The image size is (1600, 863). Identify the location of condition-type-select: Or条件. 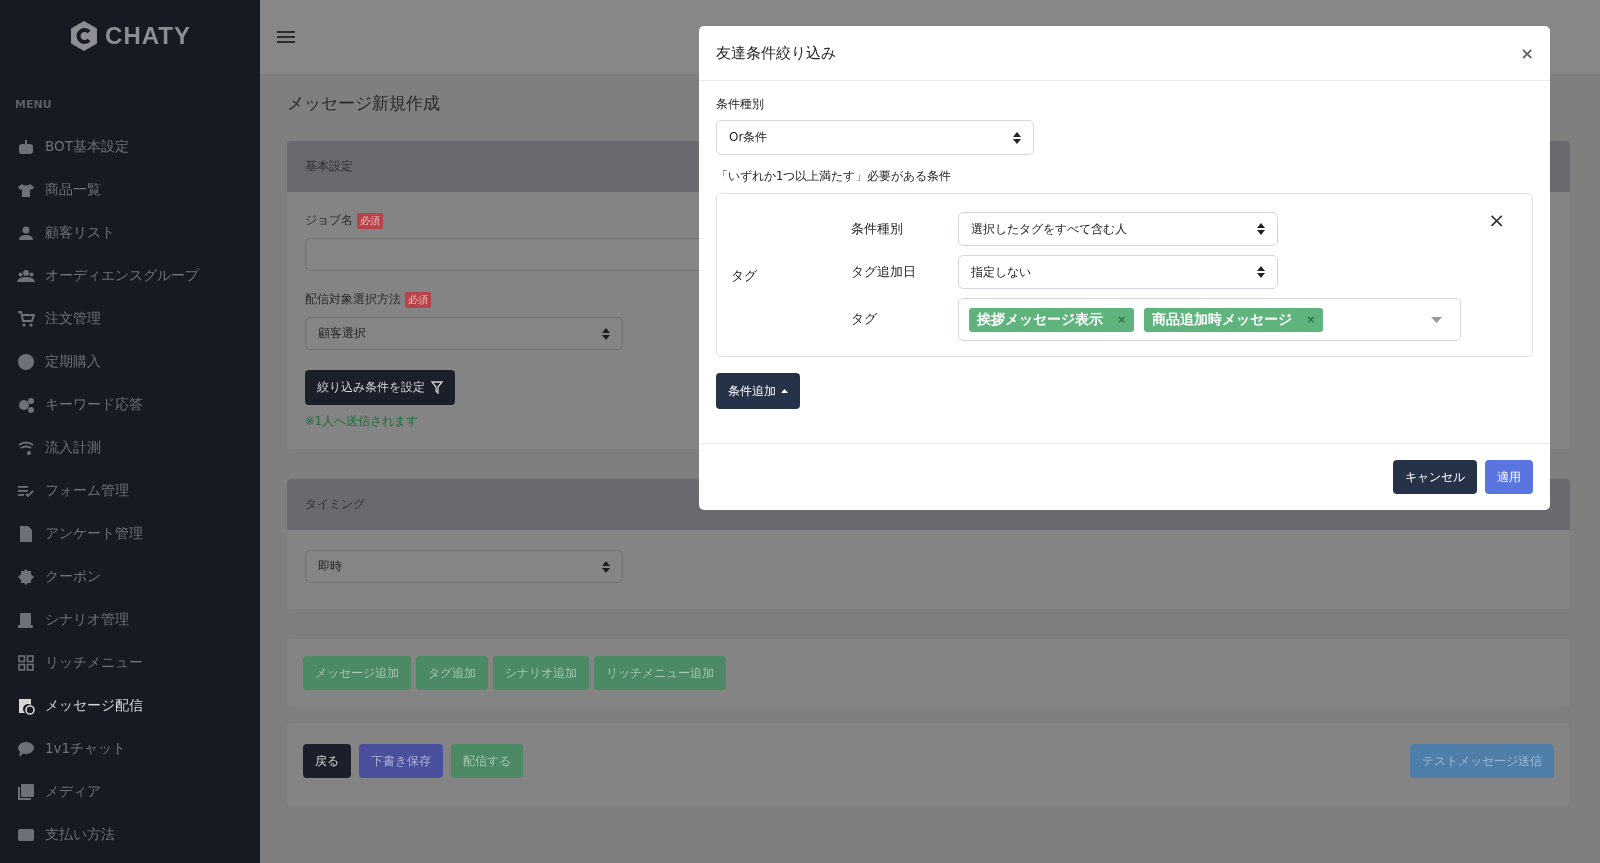
(875, 137).